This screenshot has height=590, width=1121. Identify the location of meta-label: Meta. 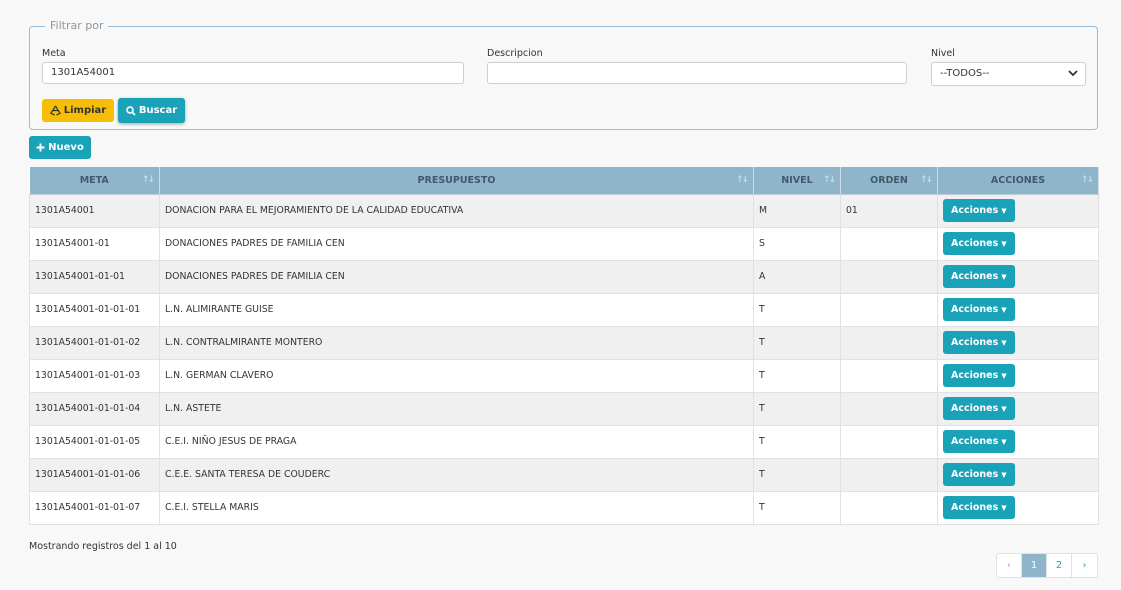
(54, 53).